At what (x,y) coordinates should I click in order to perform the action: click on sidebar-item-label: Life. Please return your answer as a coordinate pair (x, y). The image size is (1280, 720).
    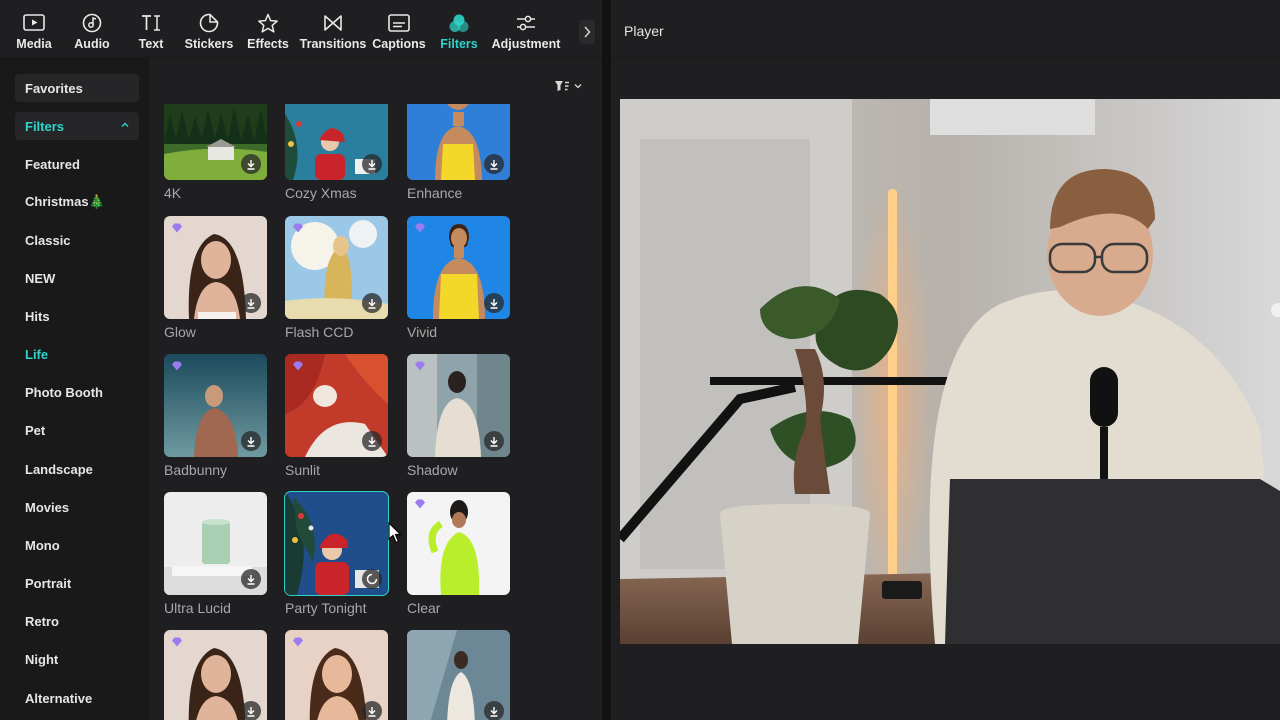
    Looking at the image, I should click on (37, 354).